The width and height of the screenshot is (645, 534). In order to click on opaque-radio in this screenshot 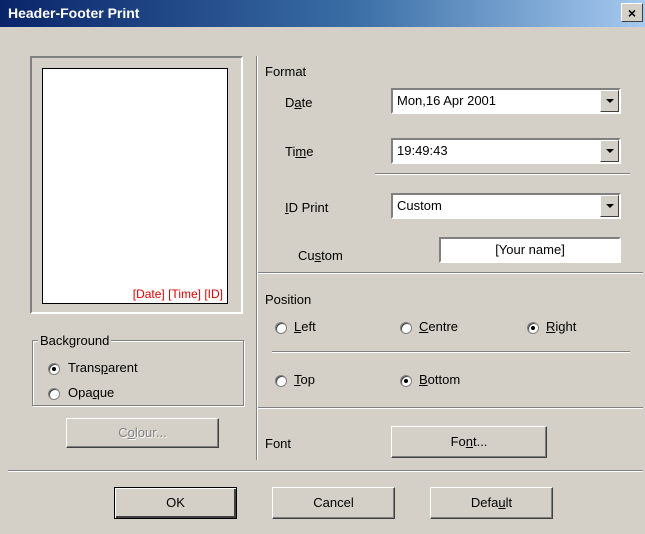, I will do `click(54, 394)`.